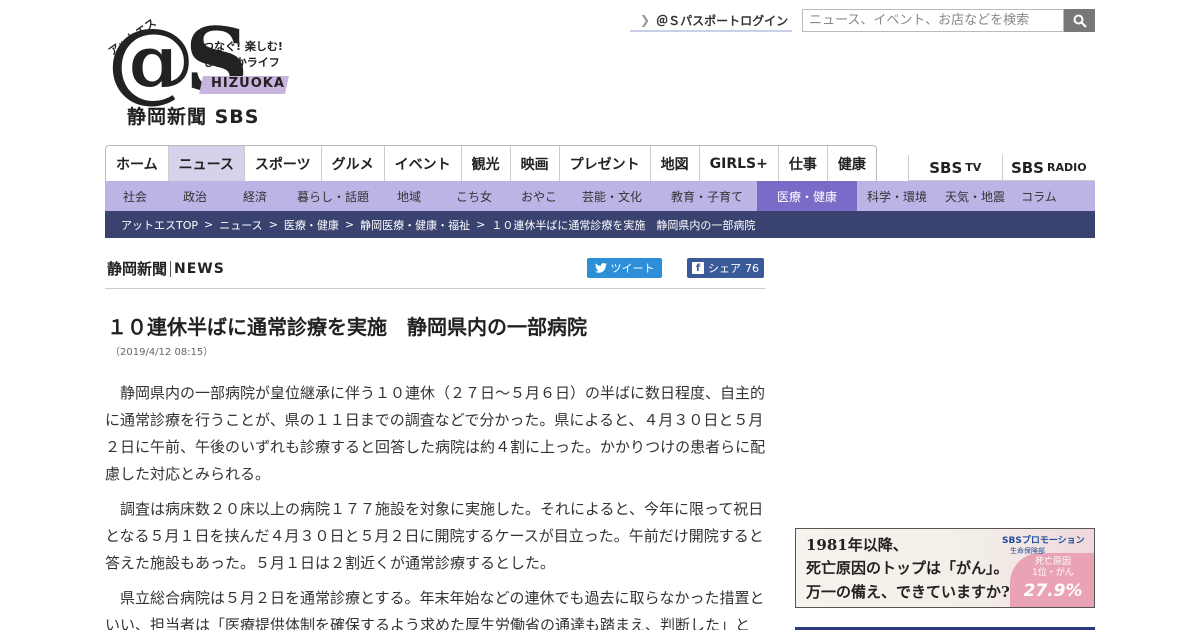  Describe the element at coordinates (333, 196) in the screenshot. I see `subnav-item: 暮らし・話題` at that location.